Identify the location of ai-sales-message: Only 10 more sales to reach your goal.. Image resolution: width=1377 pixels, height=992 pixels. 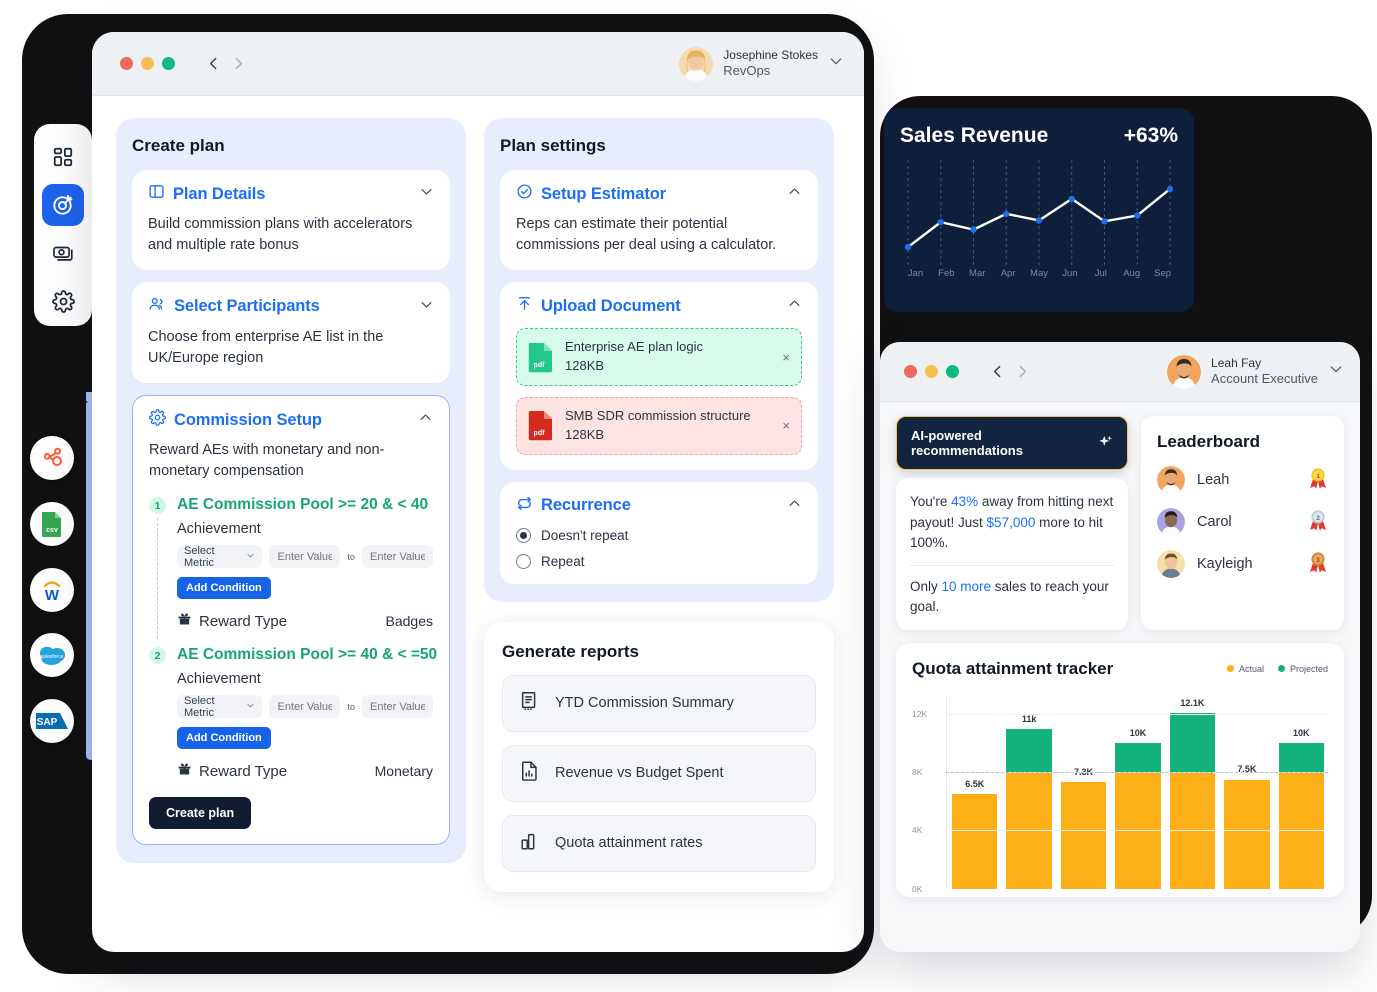
(1012, 597).